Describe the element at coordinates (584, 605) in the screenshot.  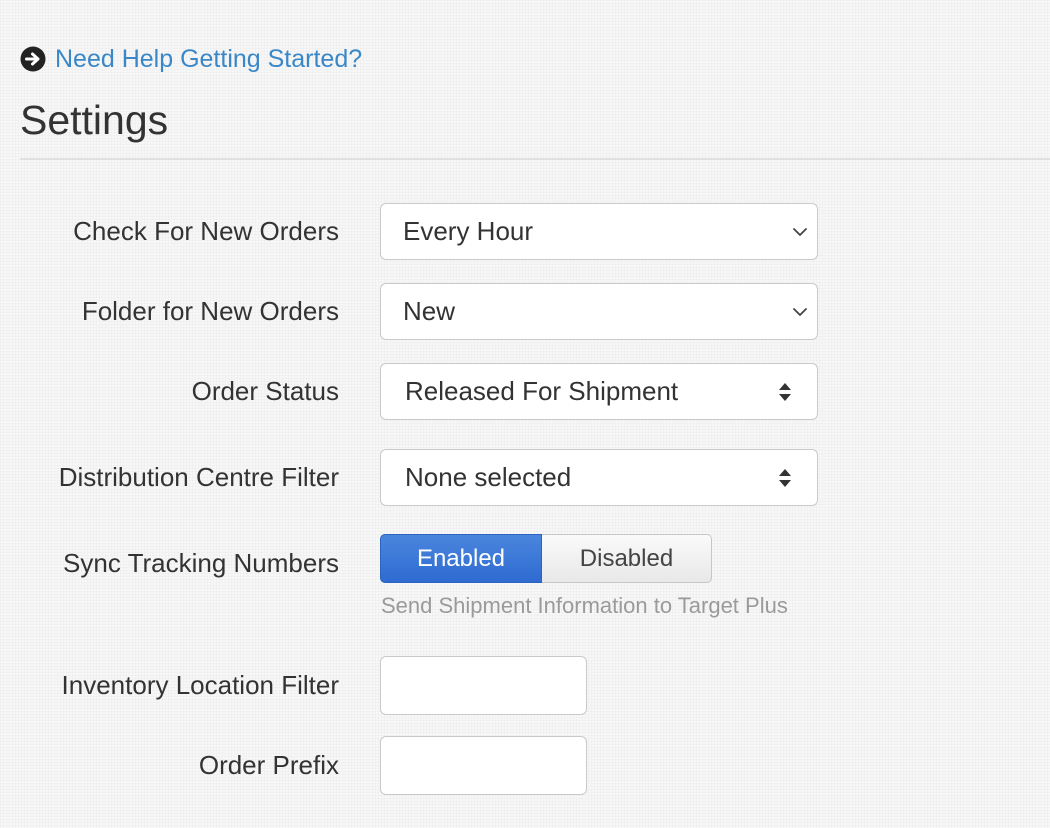
I see `sync-tracking-help-text: Send Shipment Information to Target Plus` at that location.